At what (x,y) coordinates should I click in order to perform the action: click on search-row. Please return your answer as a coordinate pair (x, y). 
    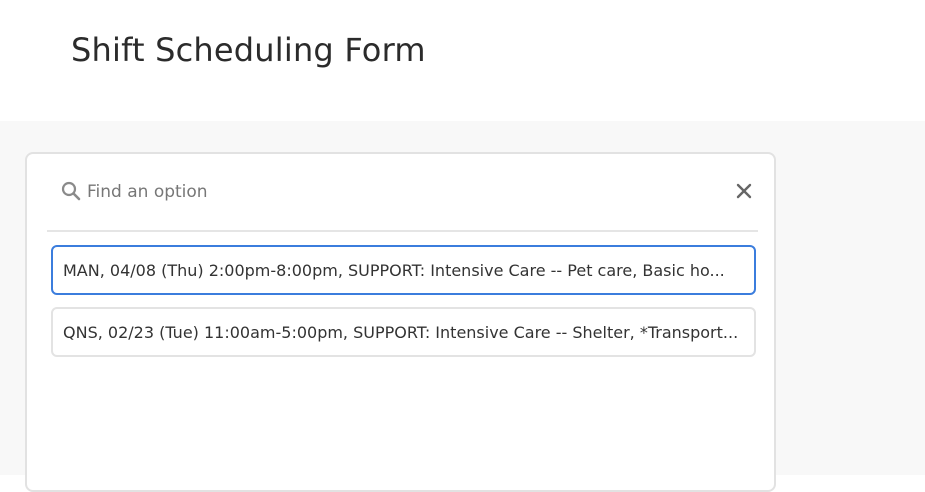
    Looking at the image, I should click on (402, 193).